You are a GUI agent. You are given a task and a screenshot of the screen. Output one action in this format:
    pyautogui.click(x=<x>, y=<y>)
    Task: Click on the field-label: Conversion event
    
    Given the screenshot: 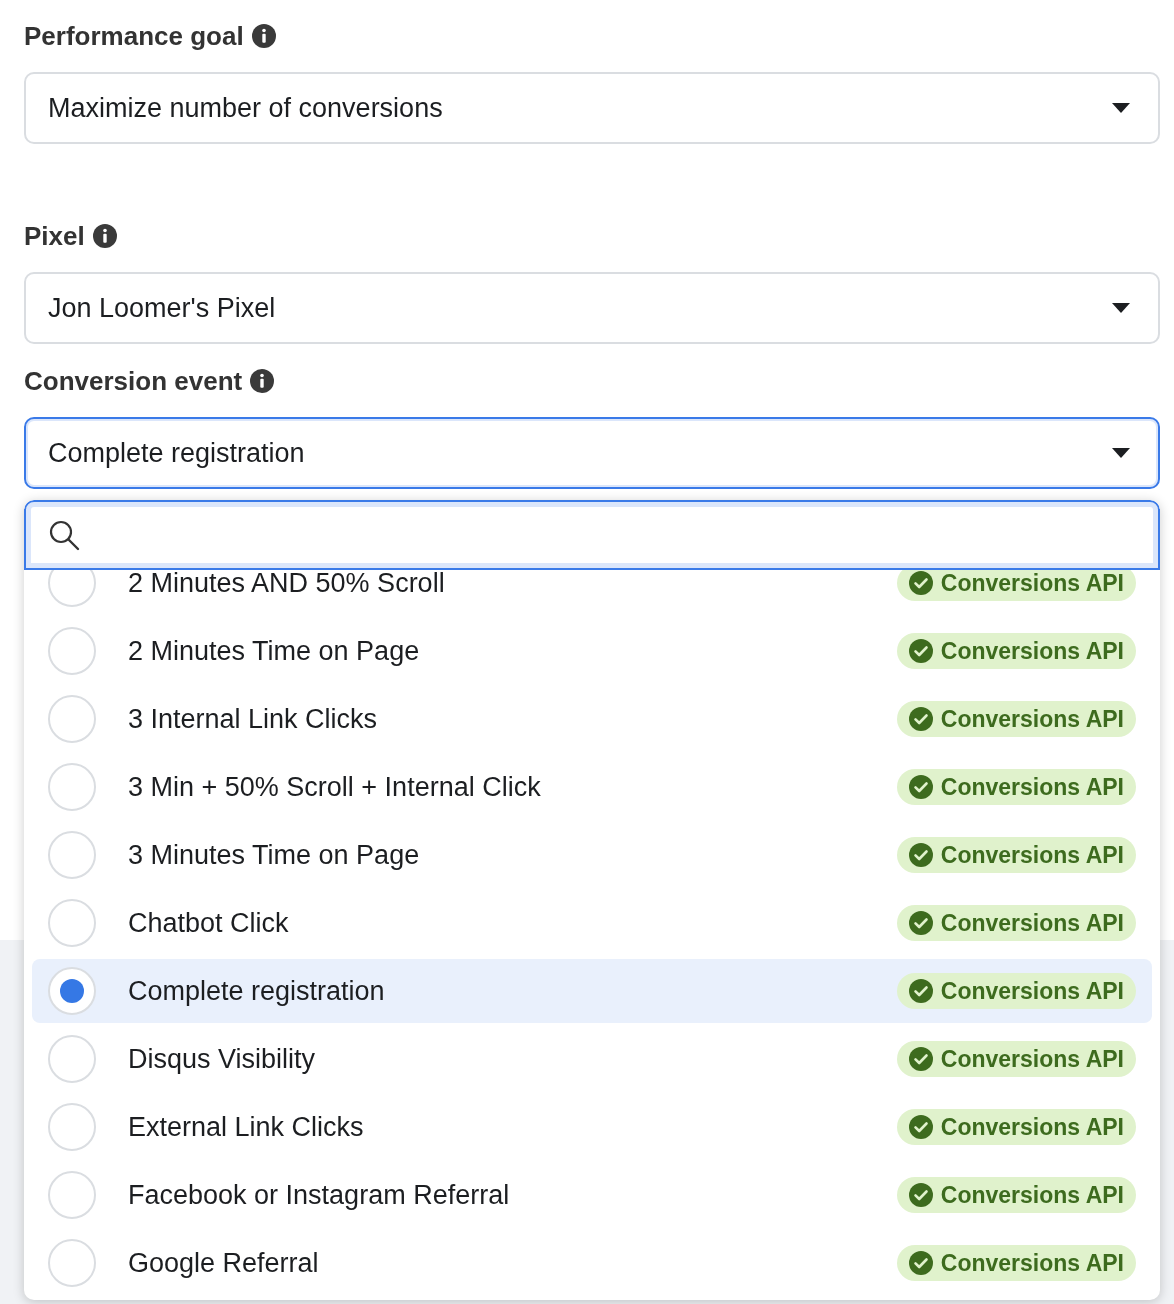 What is the action you would take?
    pyautogui.click(x=133, y=381)
    